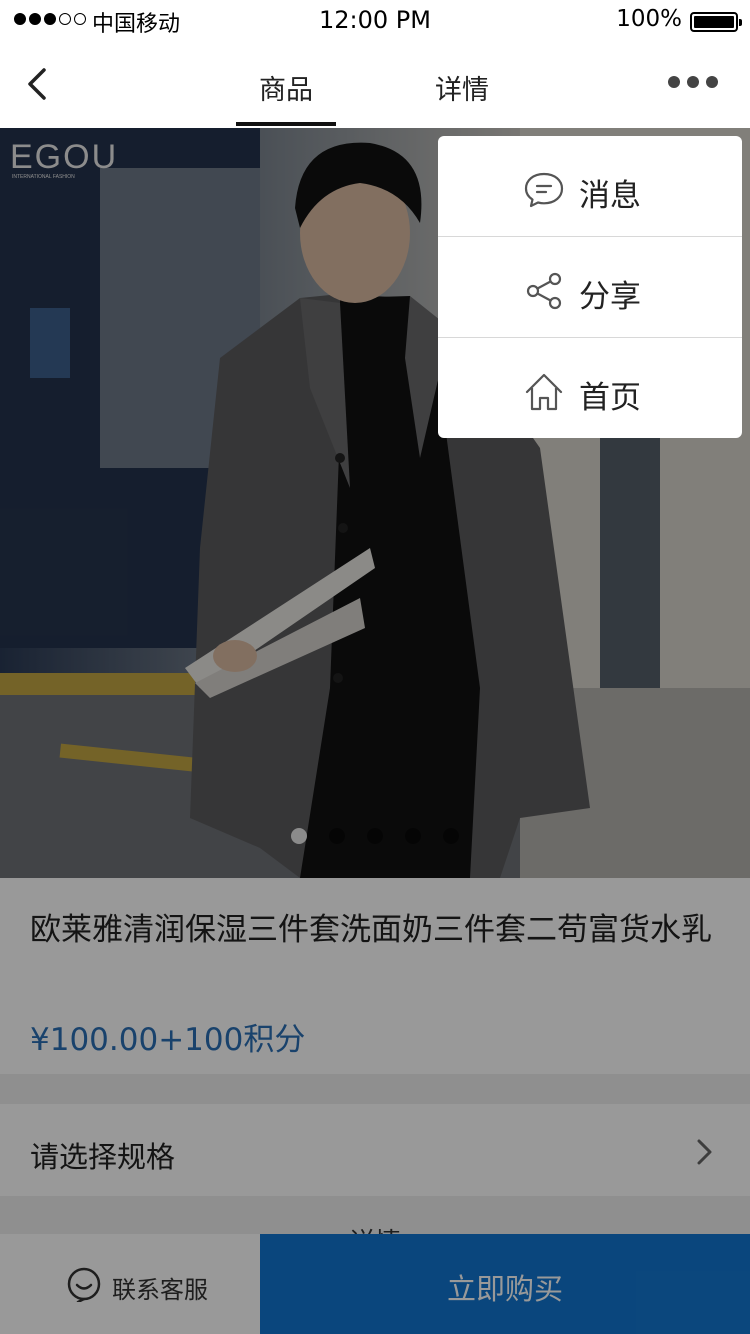 This screenshot has width=750, height=1334. I want to click on menu-item-share: 分享, so click(590, 287).